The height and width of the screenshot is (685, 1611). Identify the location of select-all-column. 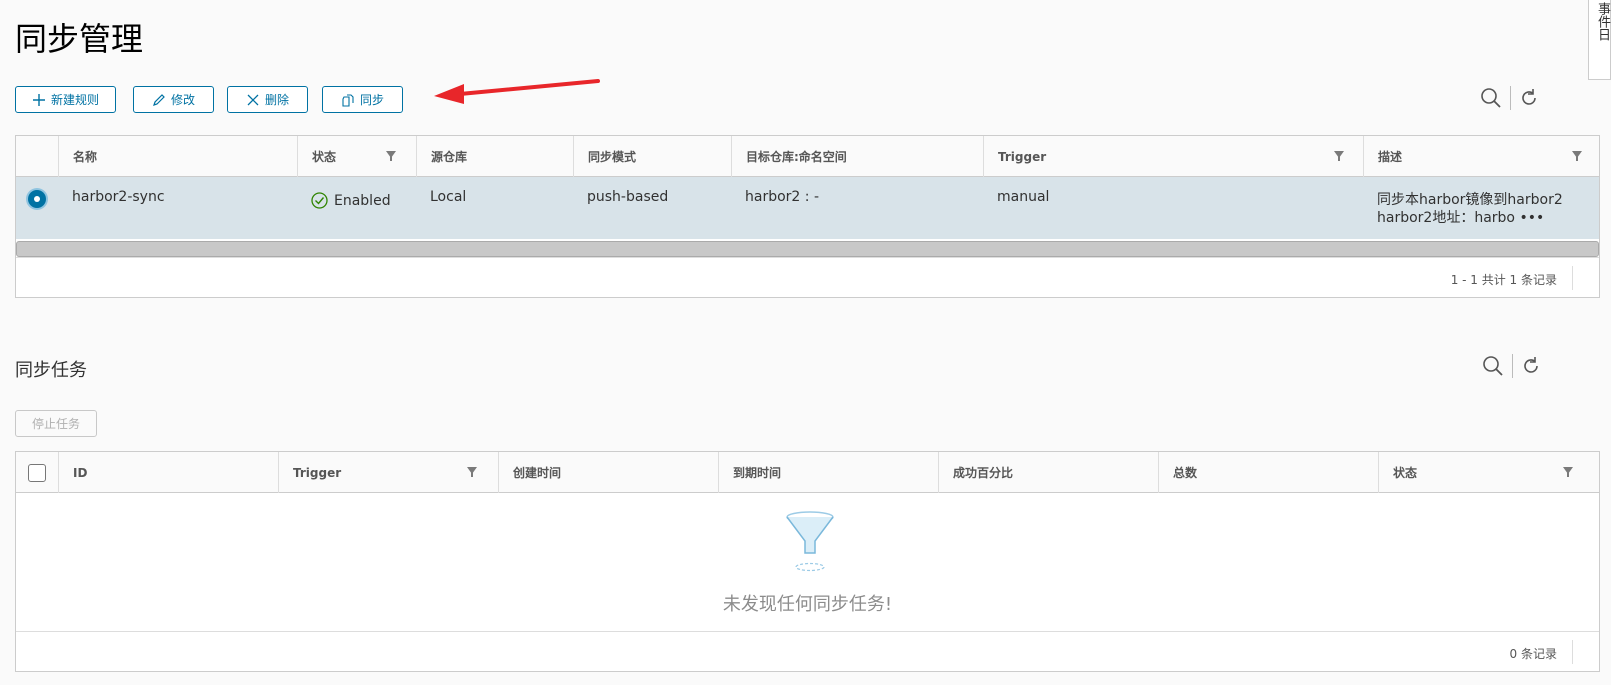
(37, 472).